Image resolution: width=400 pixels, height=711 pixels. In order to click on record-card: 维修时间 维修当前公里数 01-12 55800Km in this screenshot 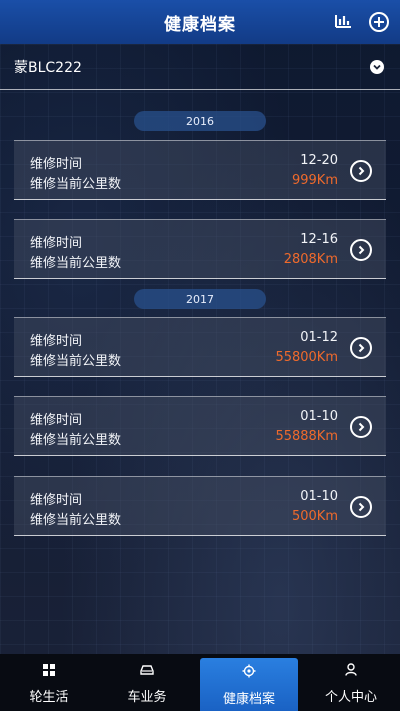, I will do `click(200, 347)`.